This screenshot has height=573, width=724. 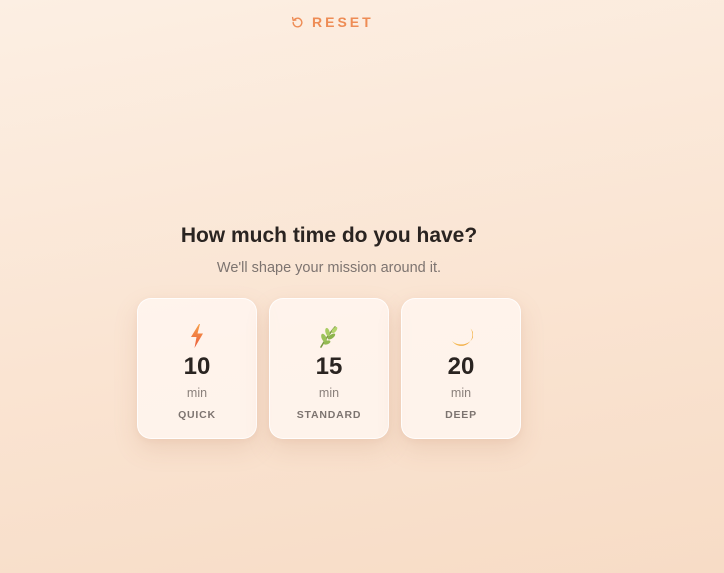 I want to click on rotate-ccw-icon, so click(x=297, y=22).